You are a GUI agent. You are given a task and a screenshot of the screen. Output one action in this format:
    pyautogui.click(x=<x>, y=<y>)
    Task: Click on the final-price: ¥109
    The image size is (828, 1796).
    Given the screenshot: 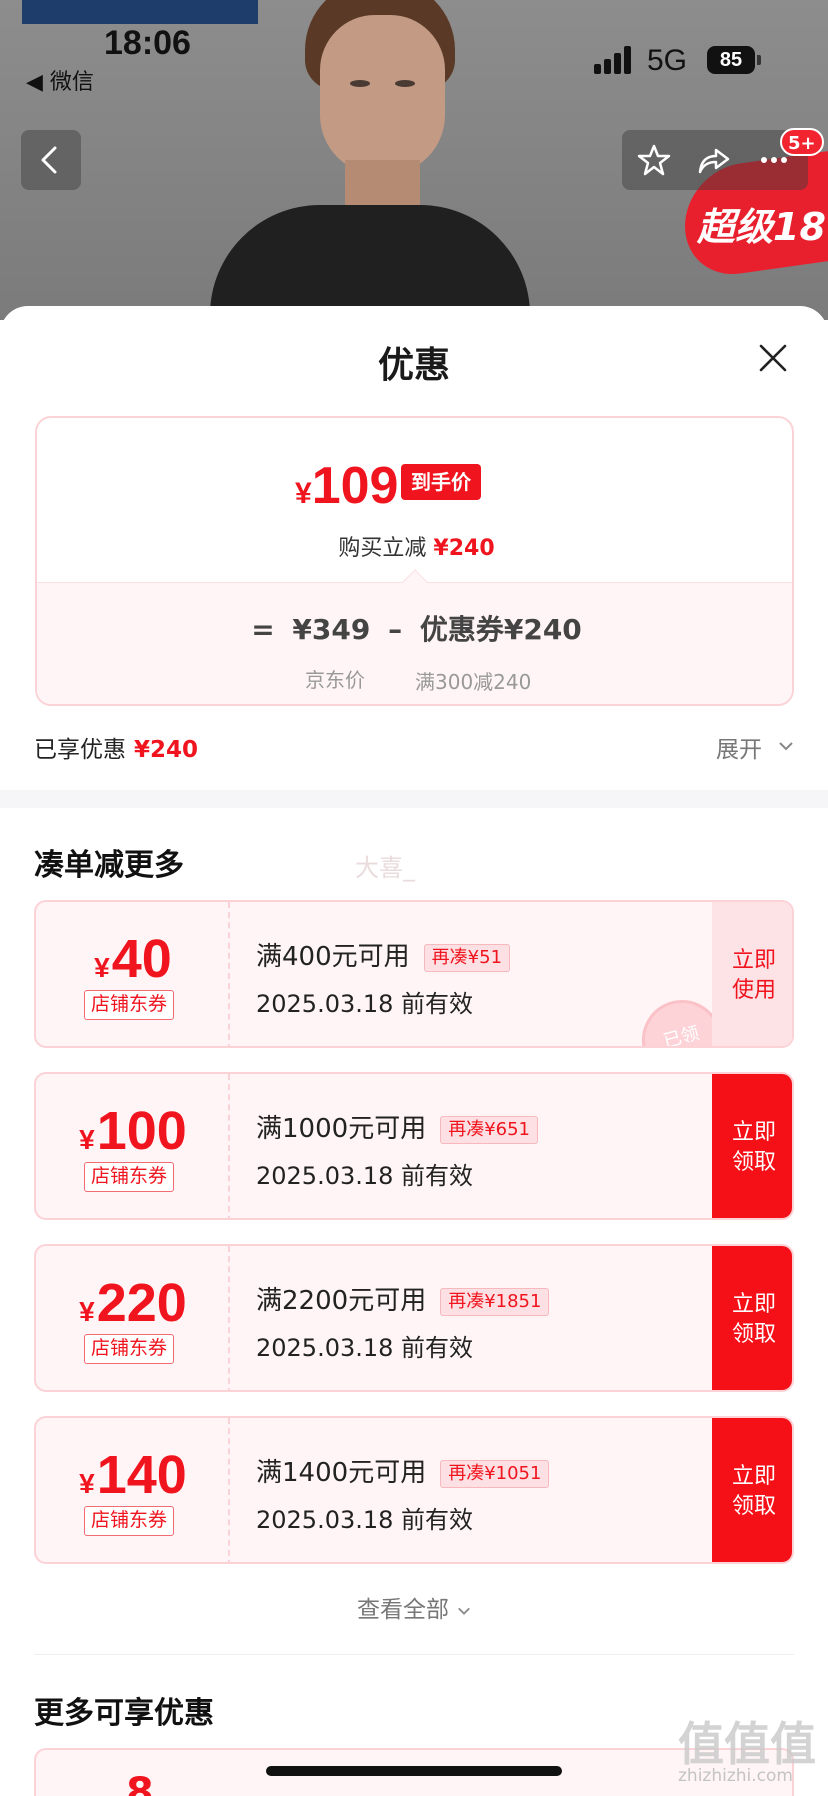 What is the action you would take?
    pyautogui.click(x=347, y=486)
    